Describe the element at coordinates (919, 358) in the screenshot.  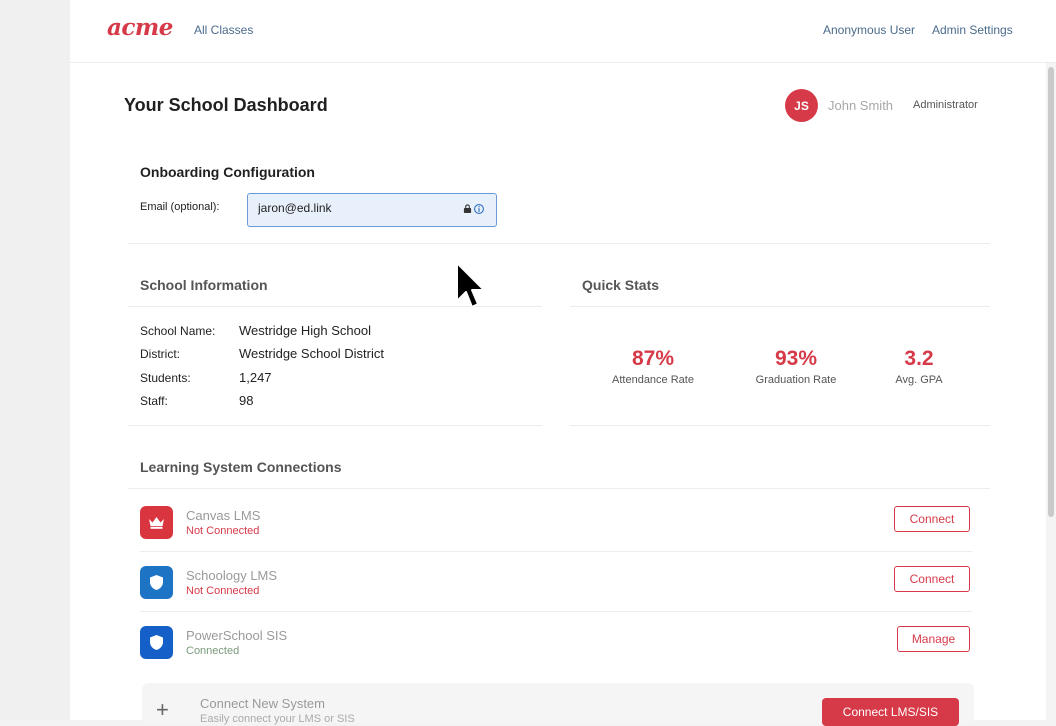
I see `avg-gpa-value: 3.2` at that location.